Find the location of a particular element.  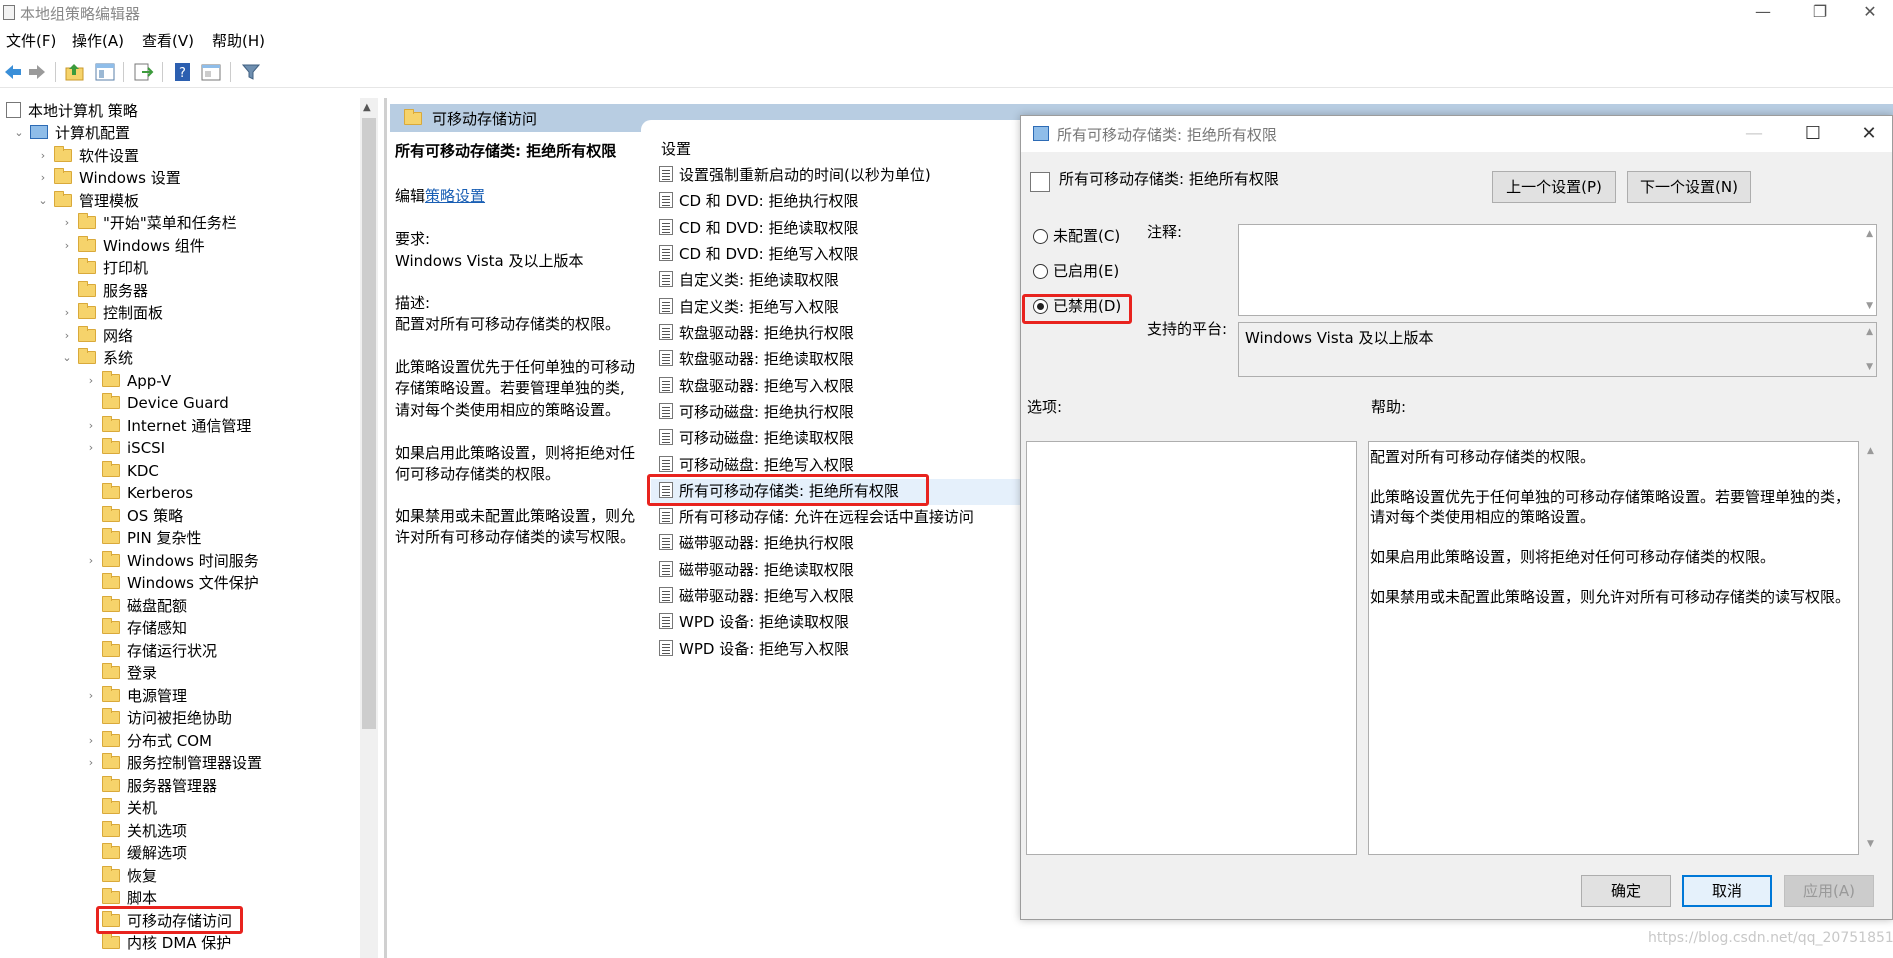

filter-icon is located at coordinates (251, 72).